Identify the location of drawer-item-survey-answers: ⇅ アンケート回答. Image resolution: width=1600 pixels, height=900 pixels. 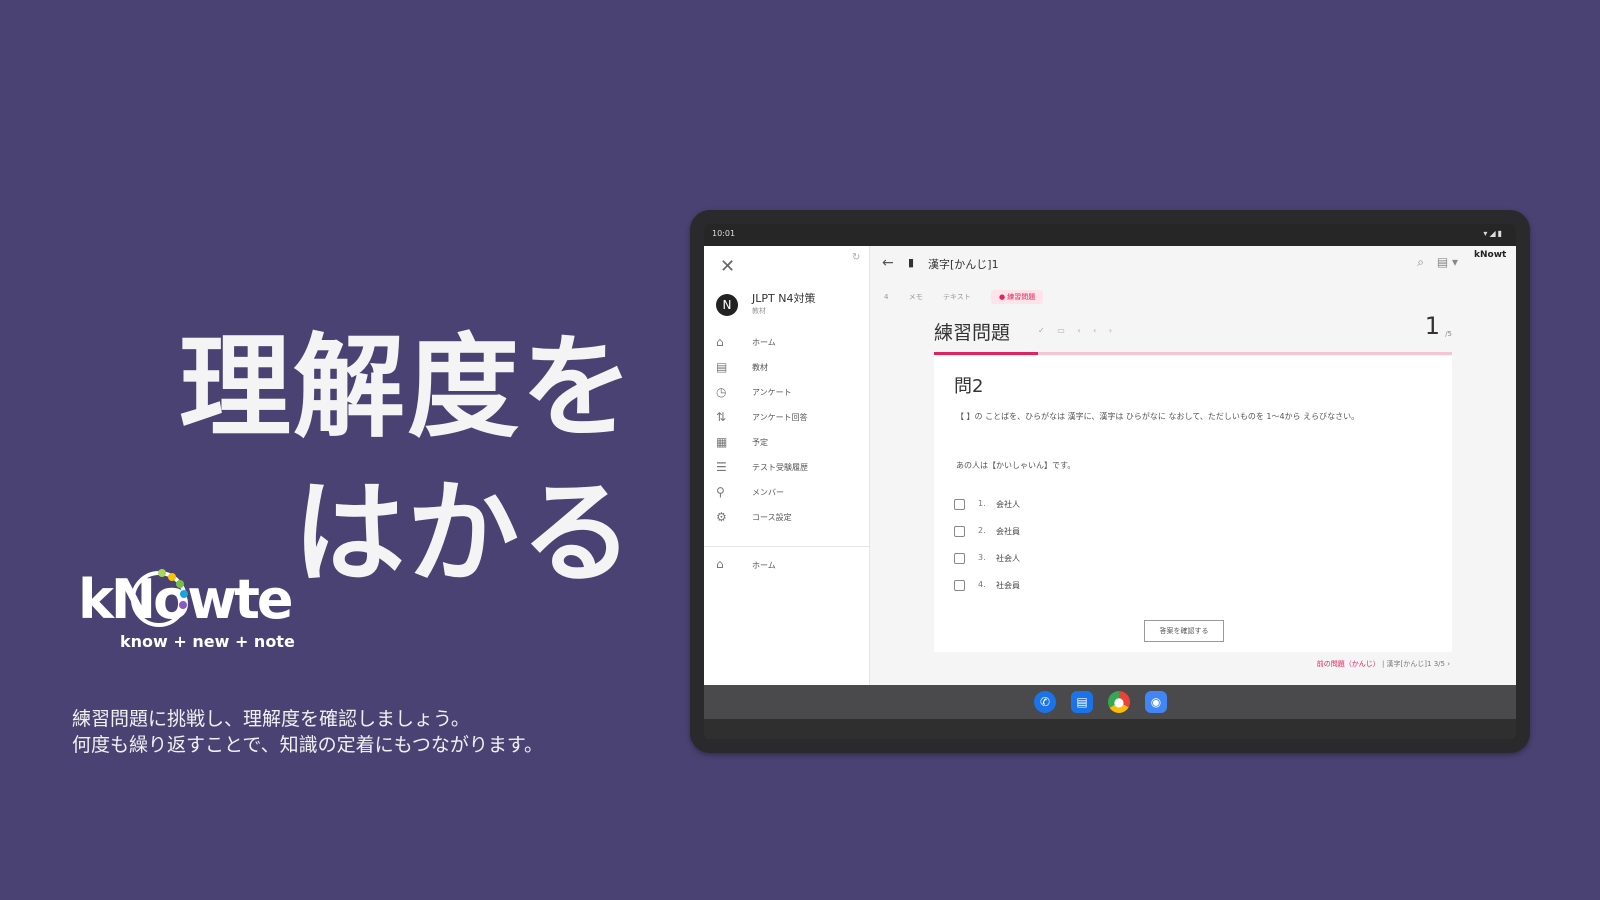
(786, 417).